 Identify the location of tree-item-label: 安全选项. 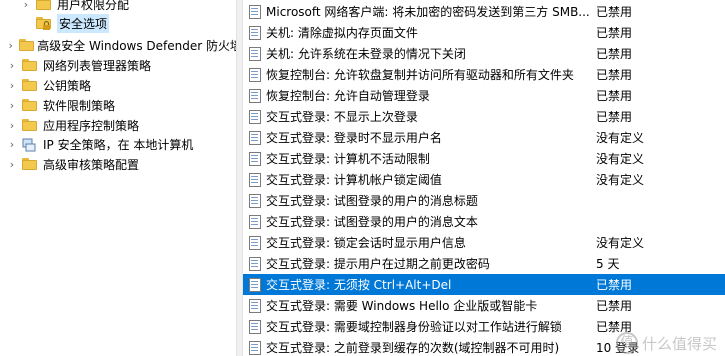
(83, 23).